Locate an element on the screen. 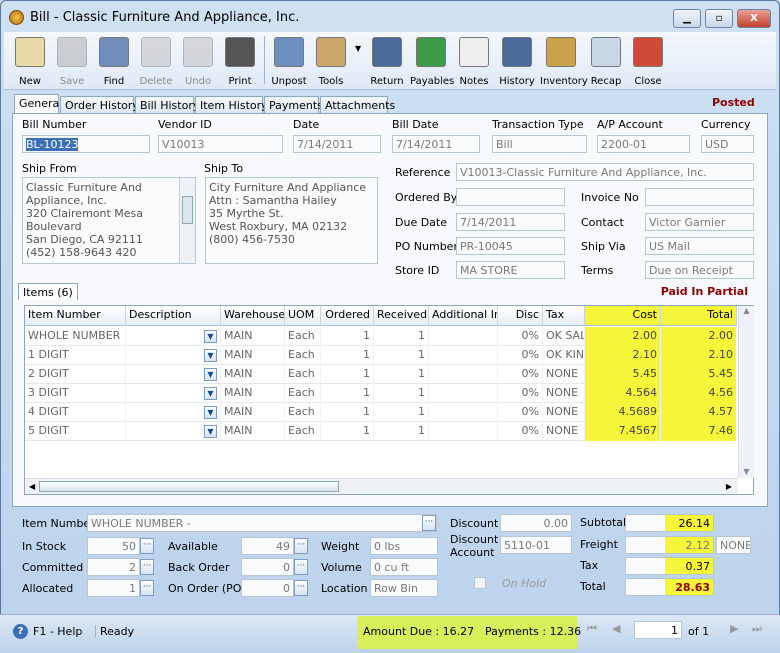  cell-item-number: 2 DIGIT is located at coordinates (75, 374).